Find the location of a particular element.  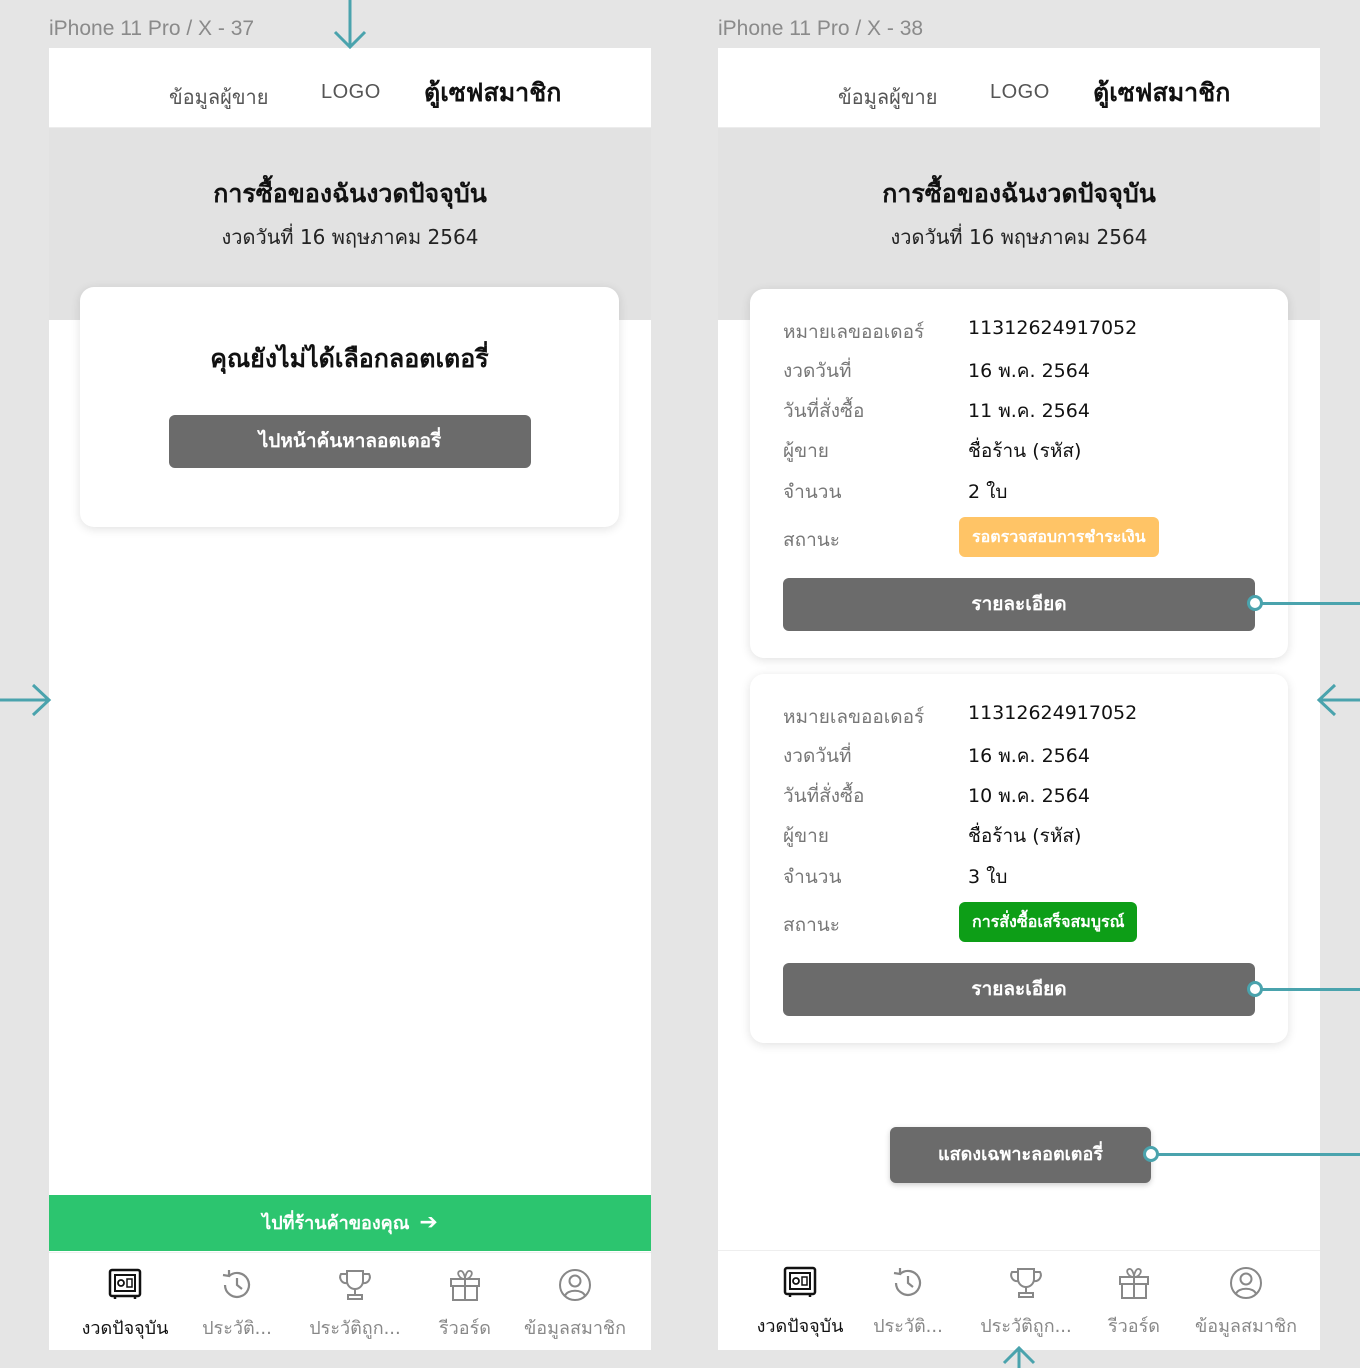

order-date-row: วันที่สั่งซื้อ 10 พ.ค. 2564 is located at coordinates (1018, 793).